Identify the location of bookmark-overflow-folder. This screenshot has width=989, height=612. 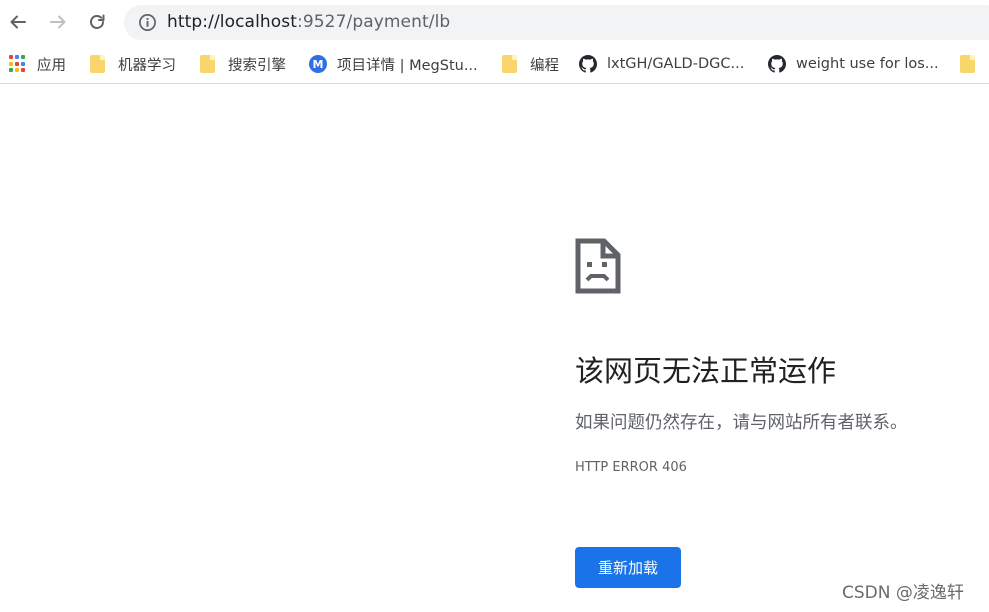
(974, 64).